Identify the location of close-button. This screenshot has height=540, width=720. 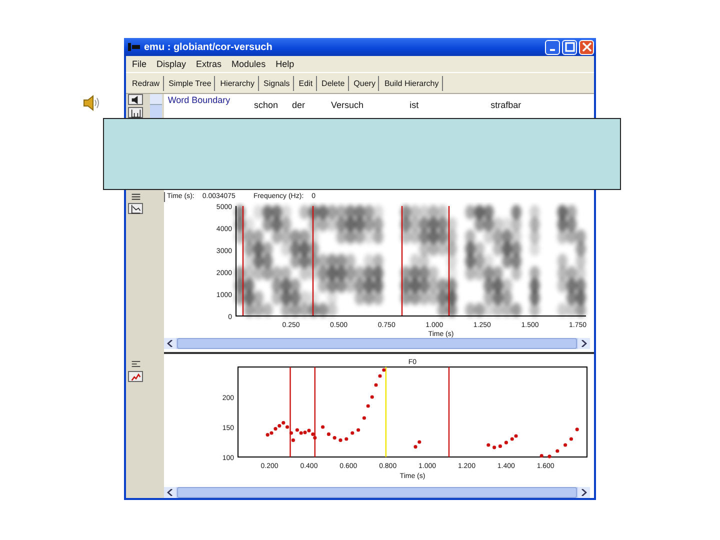
(586, 47).